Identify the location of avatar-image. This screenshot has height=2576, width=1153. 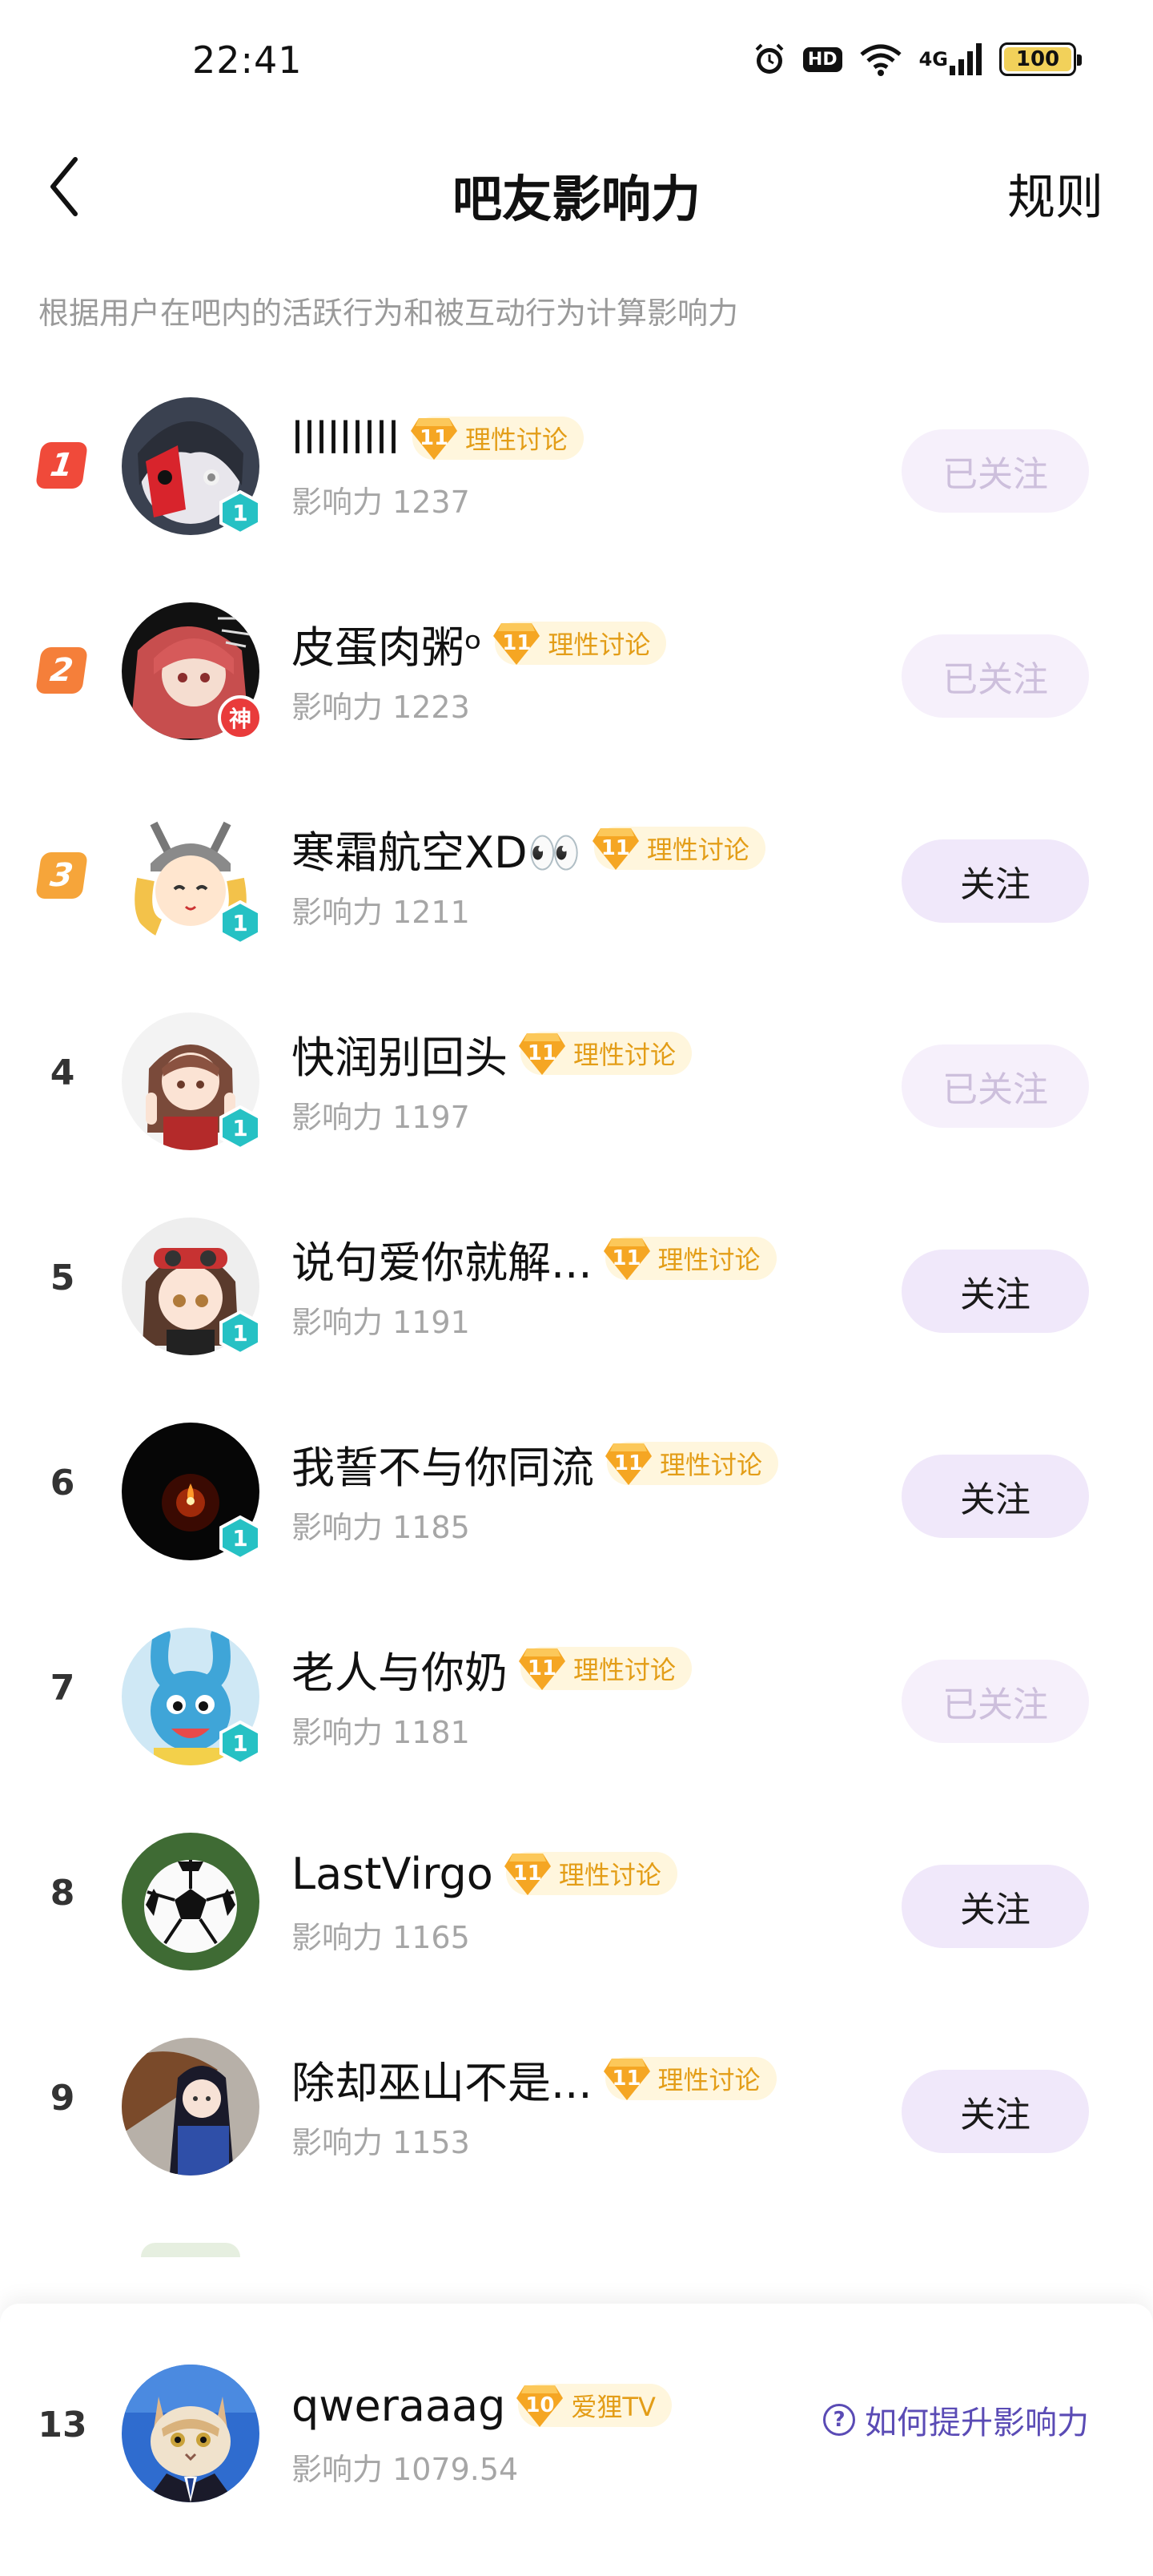
(191, 1901).